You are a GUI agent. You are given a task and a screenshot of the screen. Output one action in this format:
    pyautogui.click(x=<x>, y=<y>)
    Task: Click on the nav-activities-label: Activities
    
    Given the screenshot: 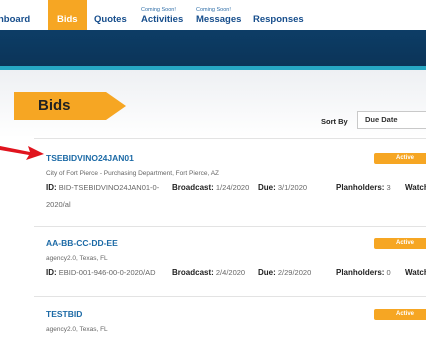 What is the action you would take?
    pyautogui.click(x=162, y=19)
    